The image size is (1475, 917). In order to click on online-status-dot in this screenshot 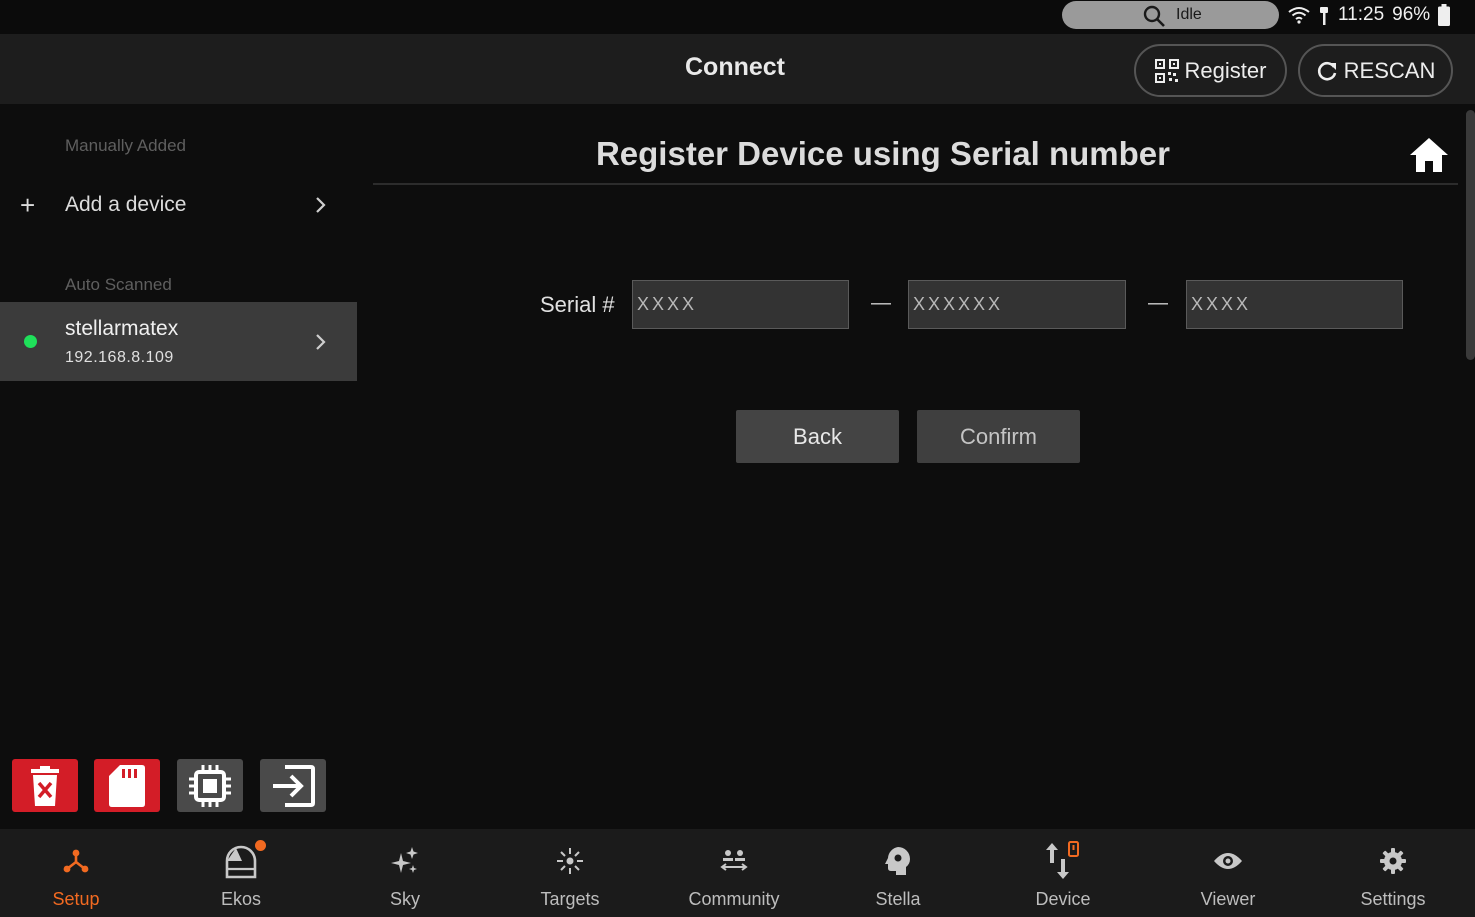, I will do `click(30, 341)`.